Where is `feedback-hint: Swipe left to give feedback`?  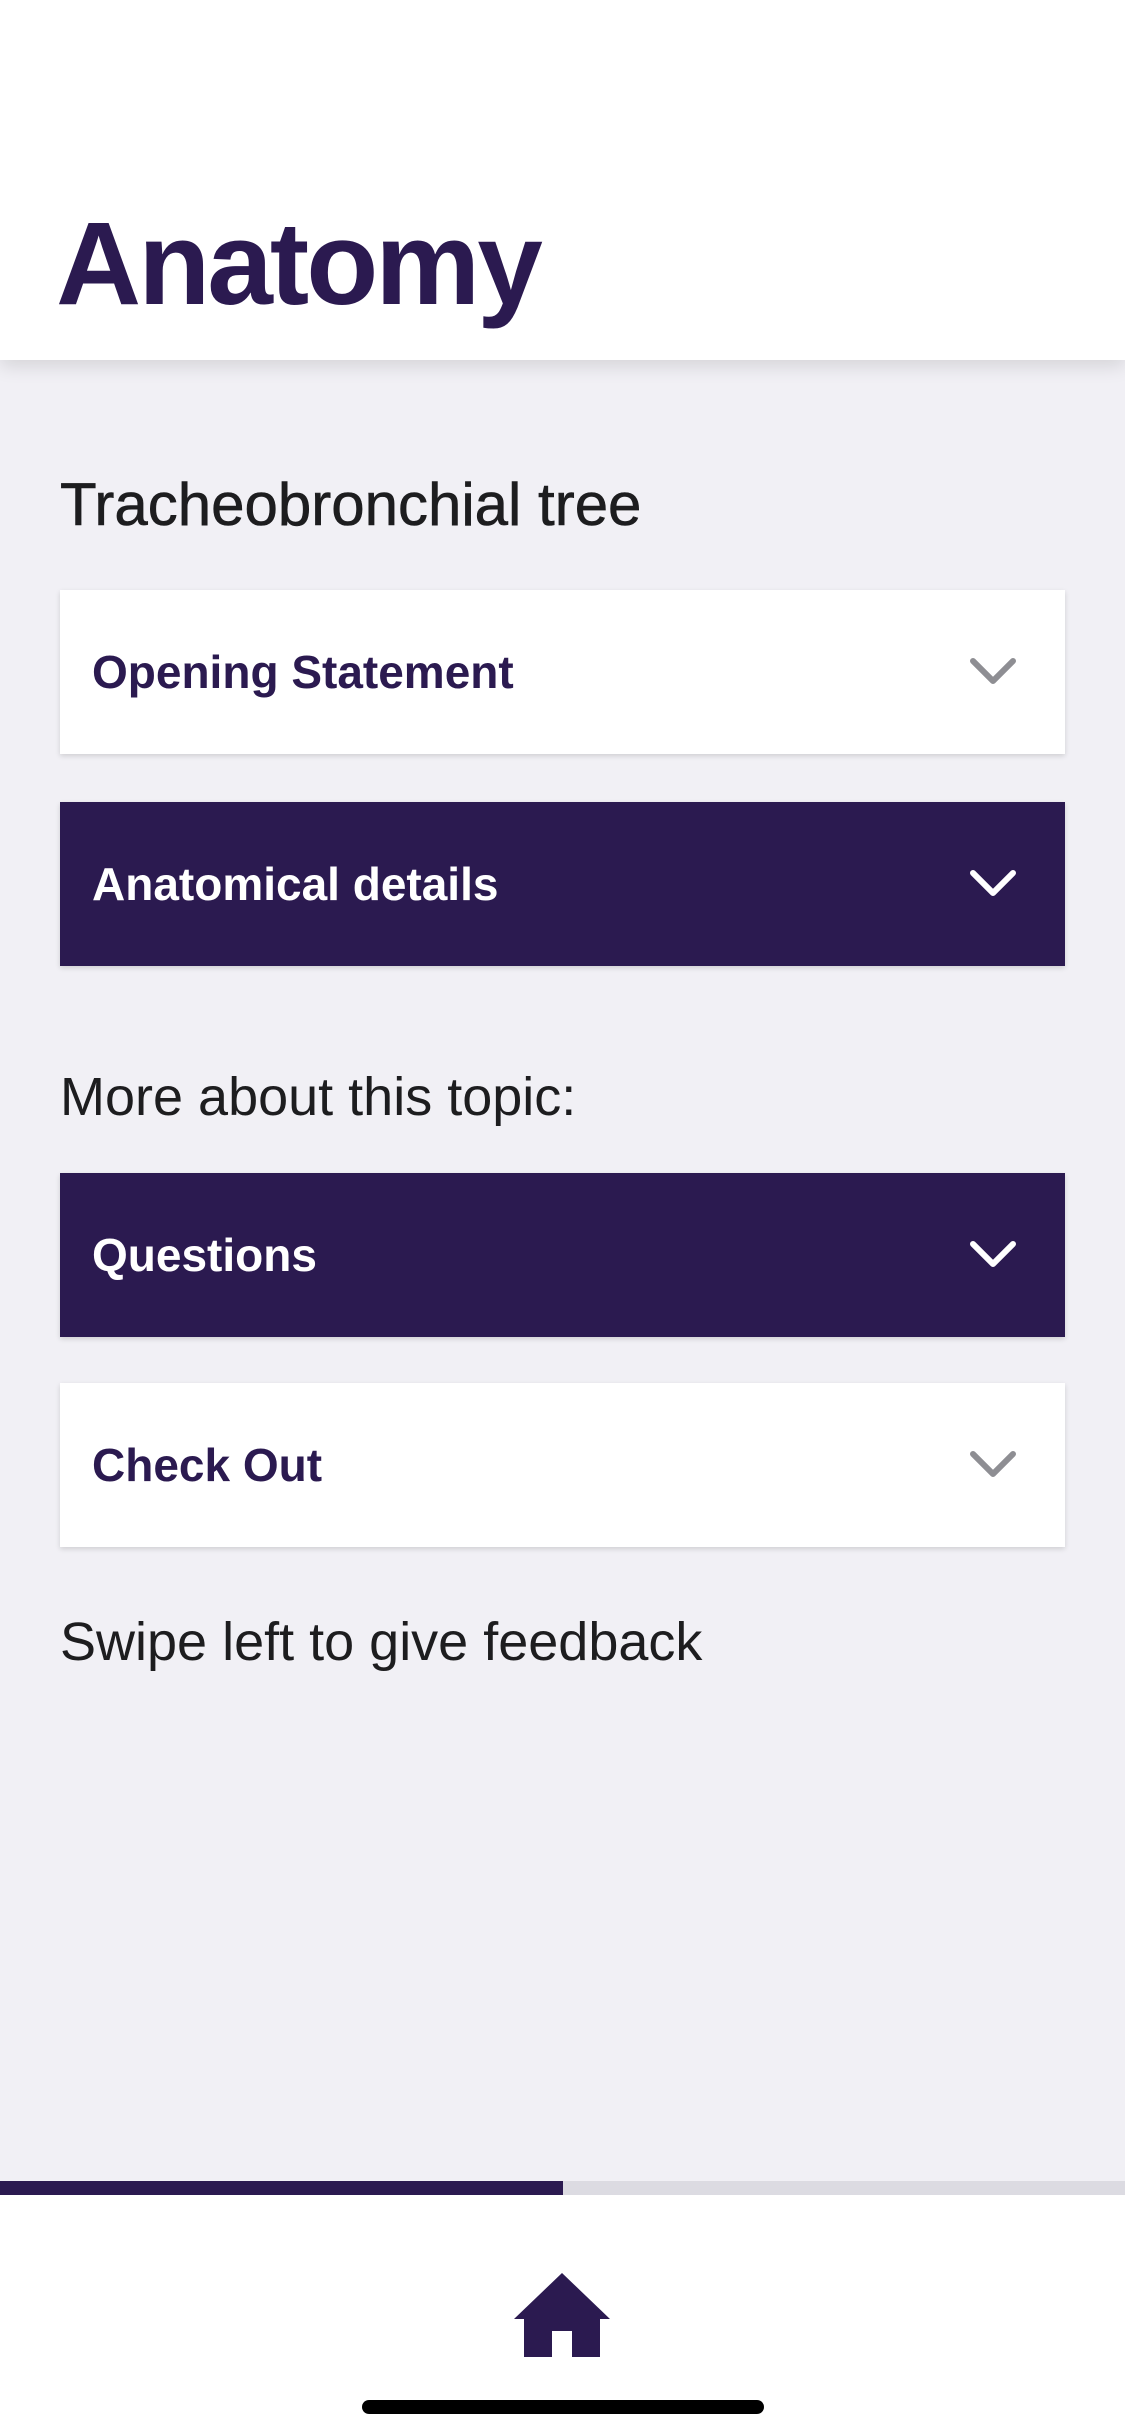 feedback-hint: Swipe left to give feedback is located at coordinates (381, 1642).